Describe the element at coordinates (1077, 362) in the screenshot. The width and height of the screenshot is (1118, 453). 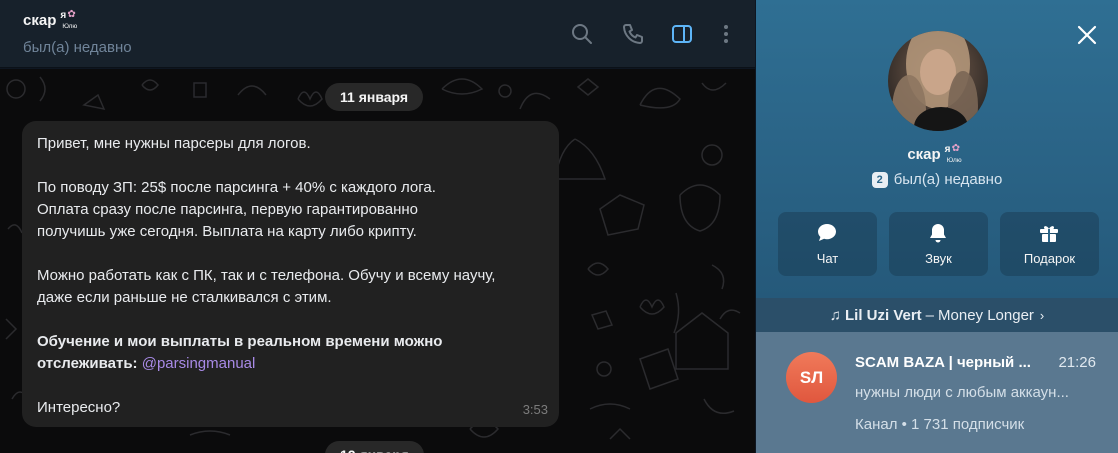
I see `channel-time: 21:26` at that location.